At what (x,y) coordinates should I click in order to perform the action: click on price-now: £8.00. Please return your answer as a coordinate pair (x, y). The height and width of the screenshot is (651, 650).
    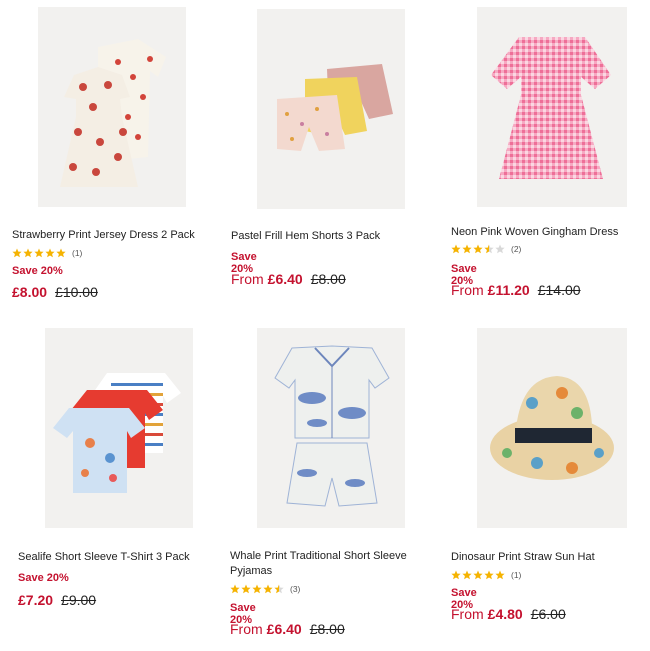
    Looking at the image, I should click on (30, 292).